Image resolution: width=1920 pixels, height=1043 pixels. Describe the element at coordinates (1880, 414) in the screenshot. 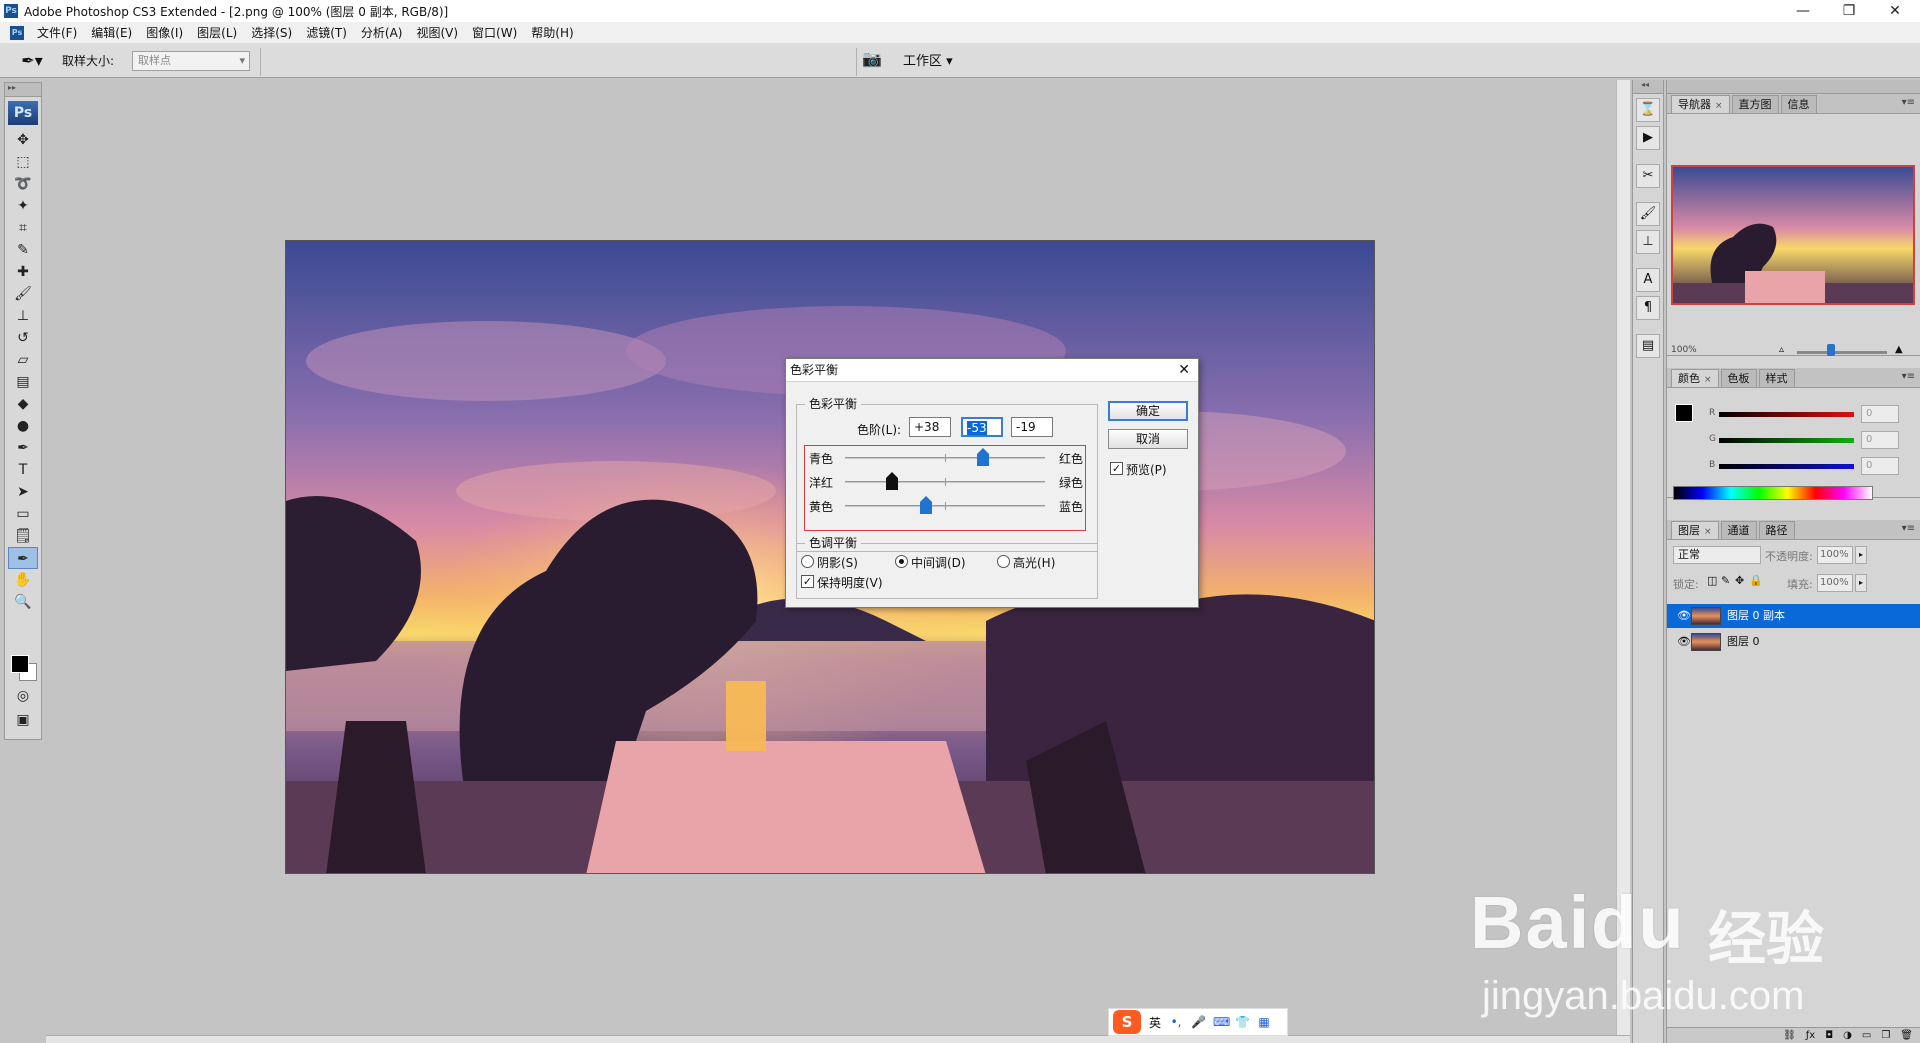

I see `red-value: 0` at that location.